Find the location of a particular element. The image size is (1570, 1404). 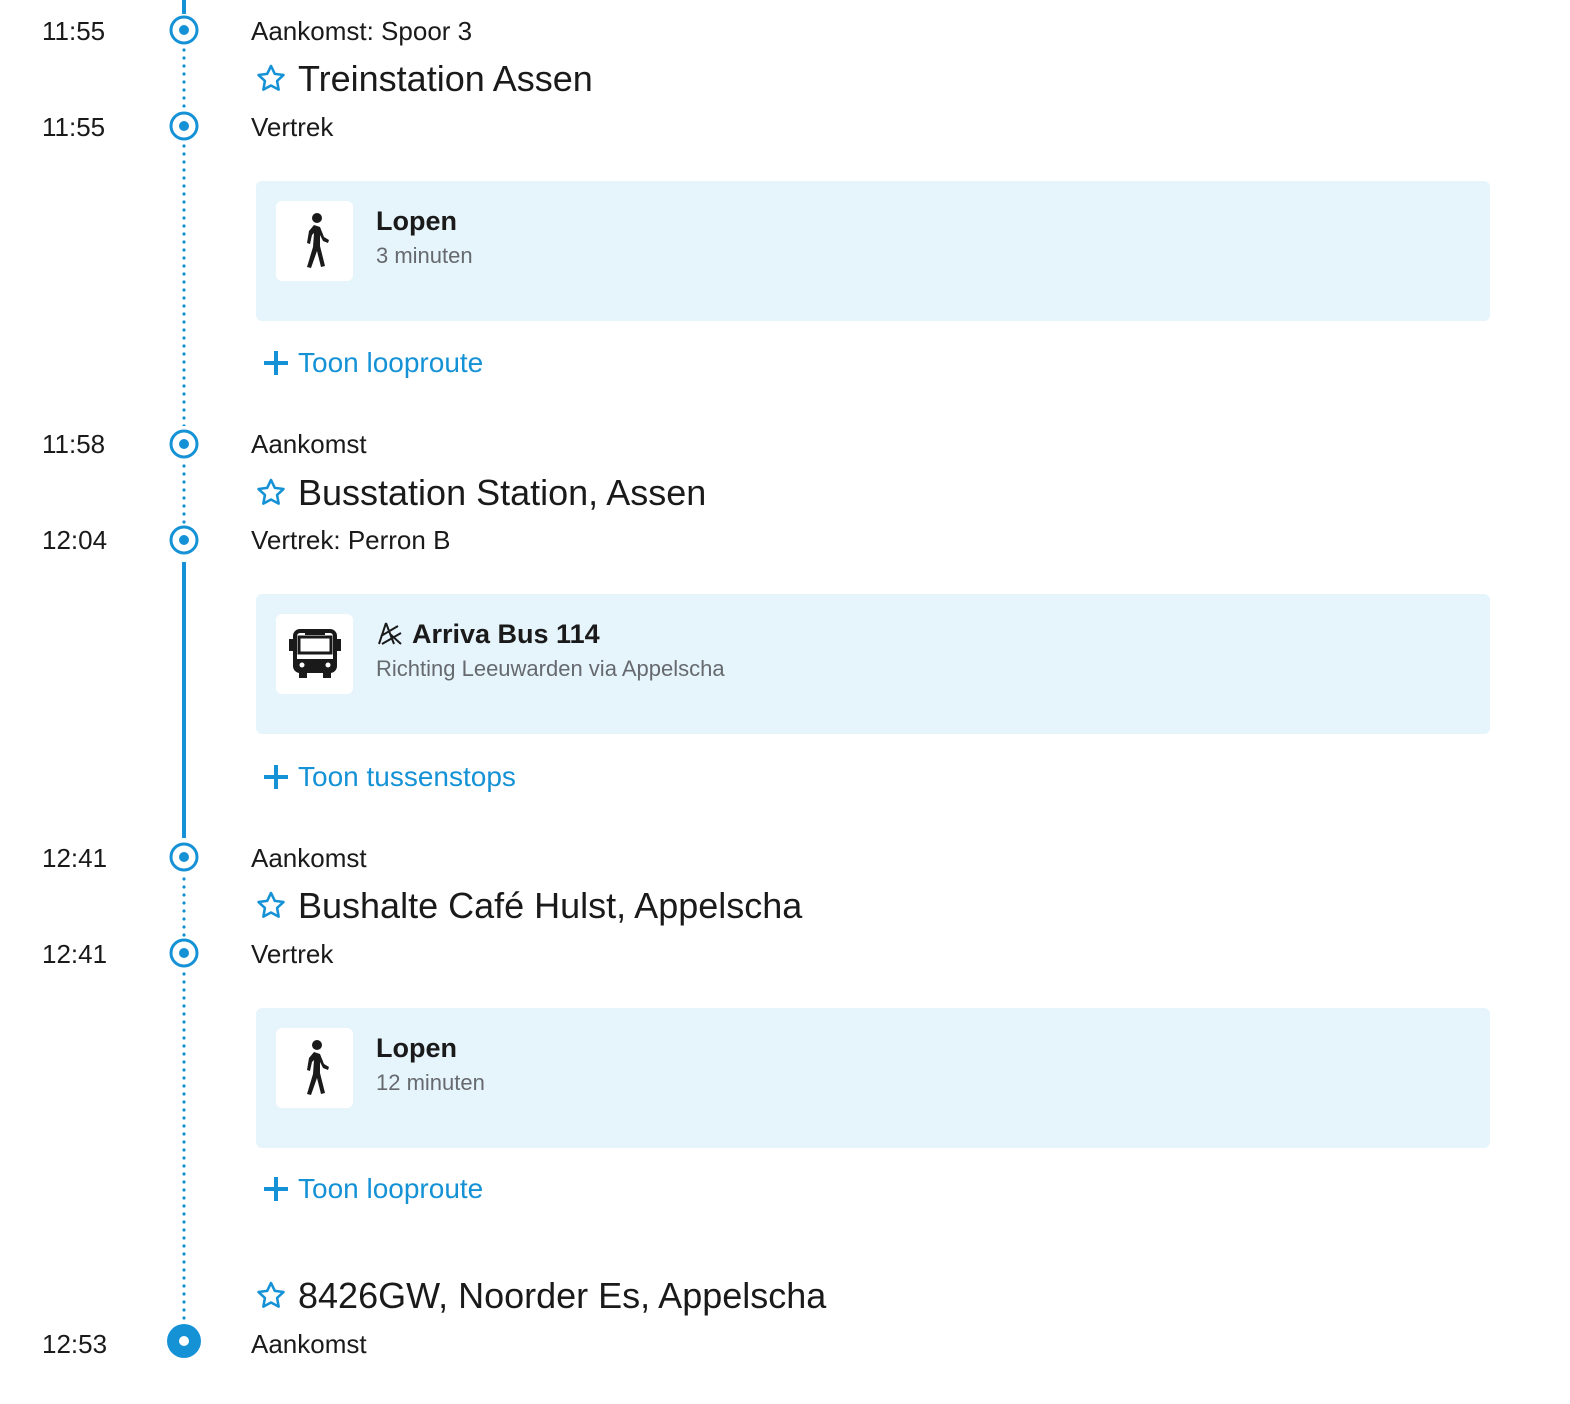

stop-name-row: Bushalte Café Hulst, Appelscha is located at coordinates (528, 906).